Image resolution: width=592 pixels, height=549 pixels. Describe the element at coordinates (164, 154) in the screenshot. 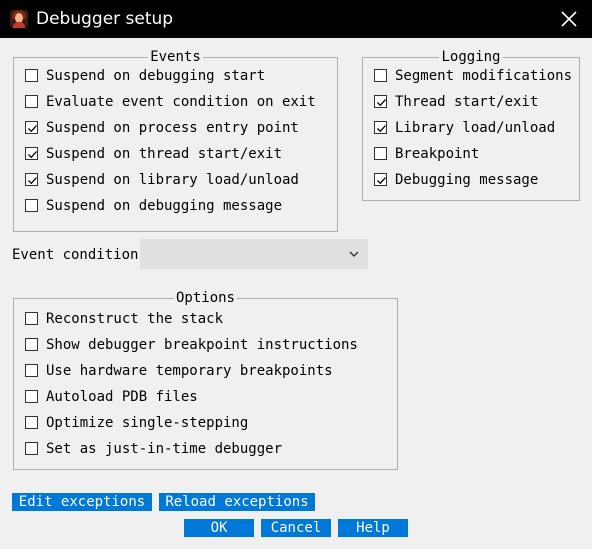

I see `checkbox-label: Suspend on thread start/exit` at that location.